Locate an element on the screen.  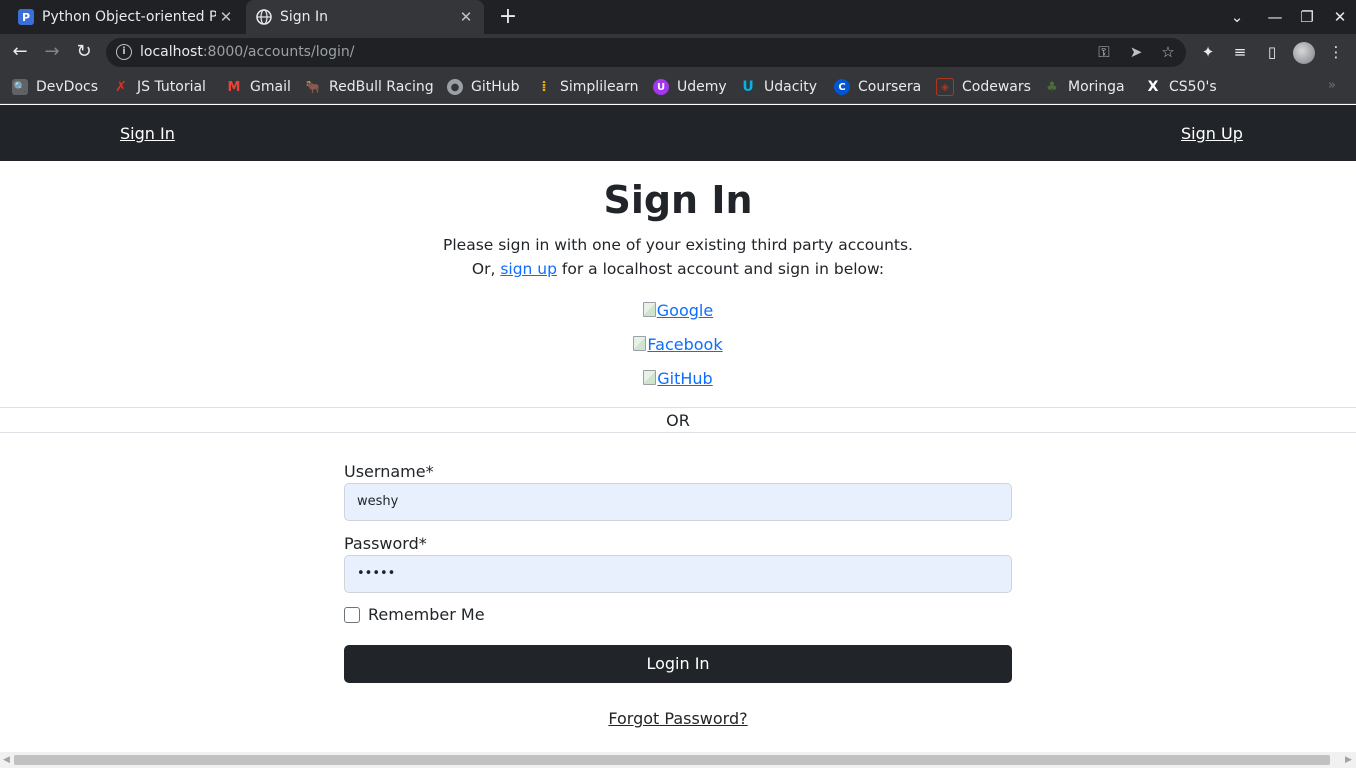
simplilearn-icon: ⁞ is located at coordinates (544, 87).